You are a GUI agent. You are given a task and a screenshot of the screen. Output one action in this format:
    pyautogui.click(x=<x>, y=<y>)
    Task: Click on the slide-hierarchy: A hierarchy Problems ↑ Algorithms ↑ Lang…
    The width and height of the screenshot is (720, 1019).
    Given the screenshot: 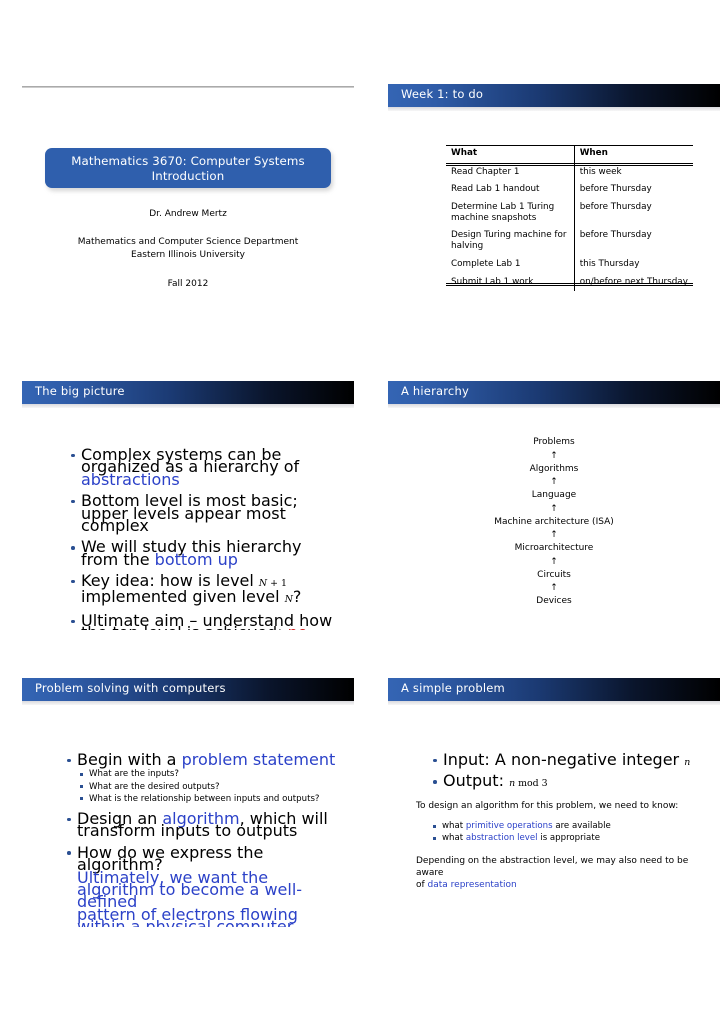 What is the action you would take?
    pyautogui.click(x=554, y=505)
    